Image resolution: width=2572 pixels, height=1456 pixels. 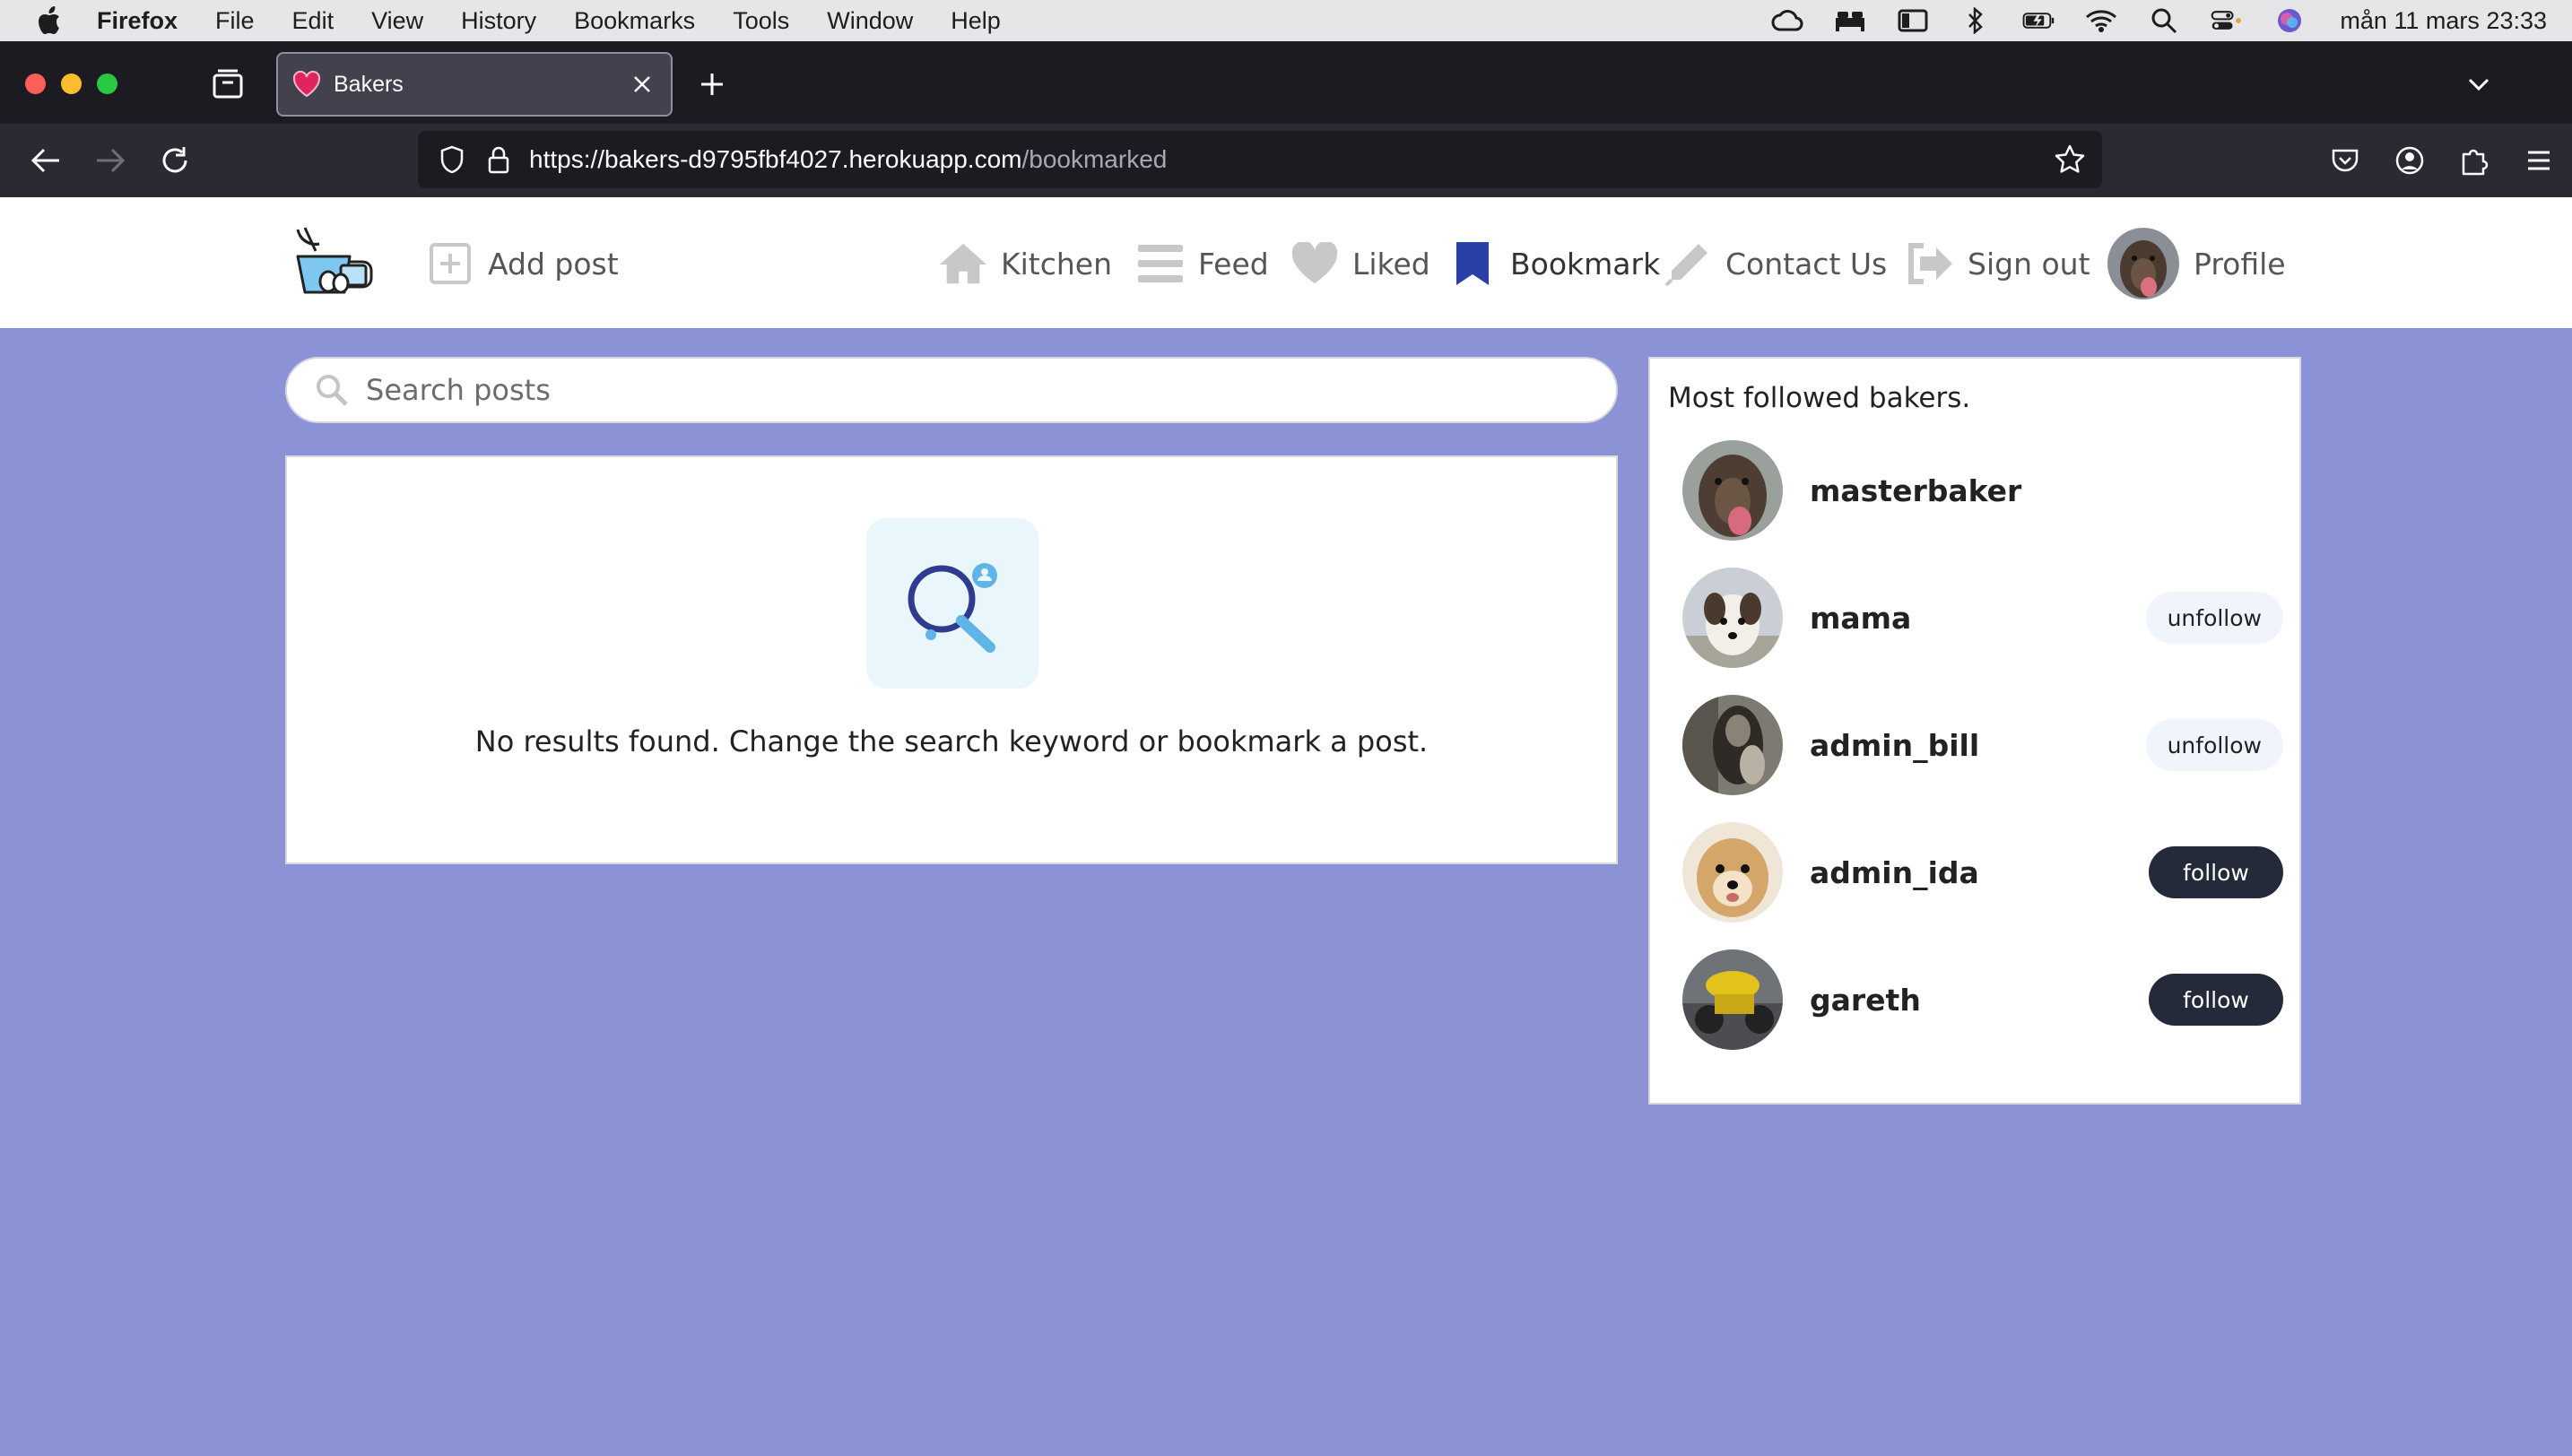 What do you see at coordinates (963, 264) in the screenshot?
I see `home-icon` at bounding box center [963, 264].